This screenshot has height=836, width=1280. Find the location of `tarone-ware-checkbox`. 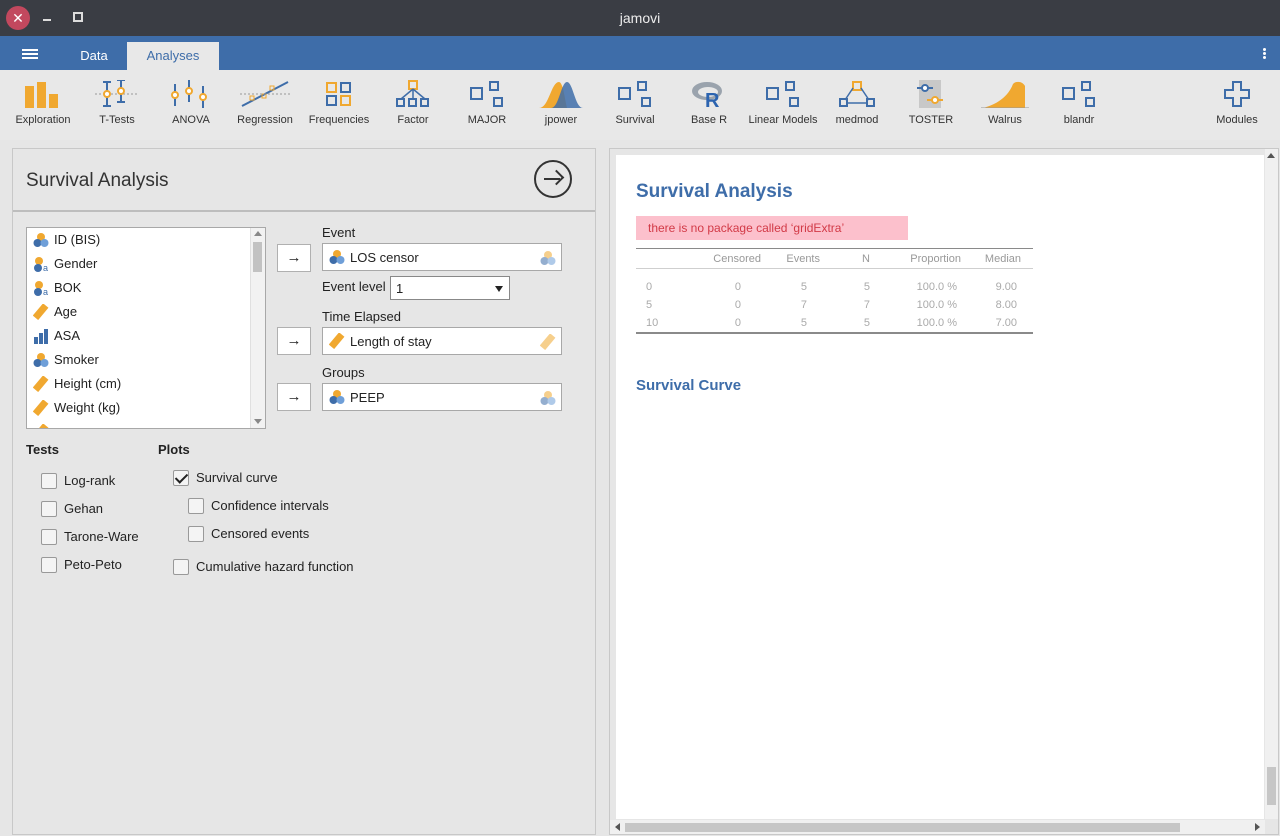

tarone-ware-checkbox is located at coordinates (49, 537).